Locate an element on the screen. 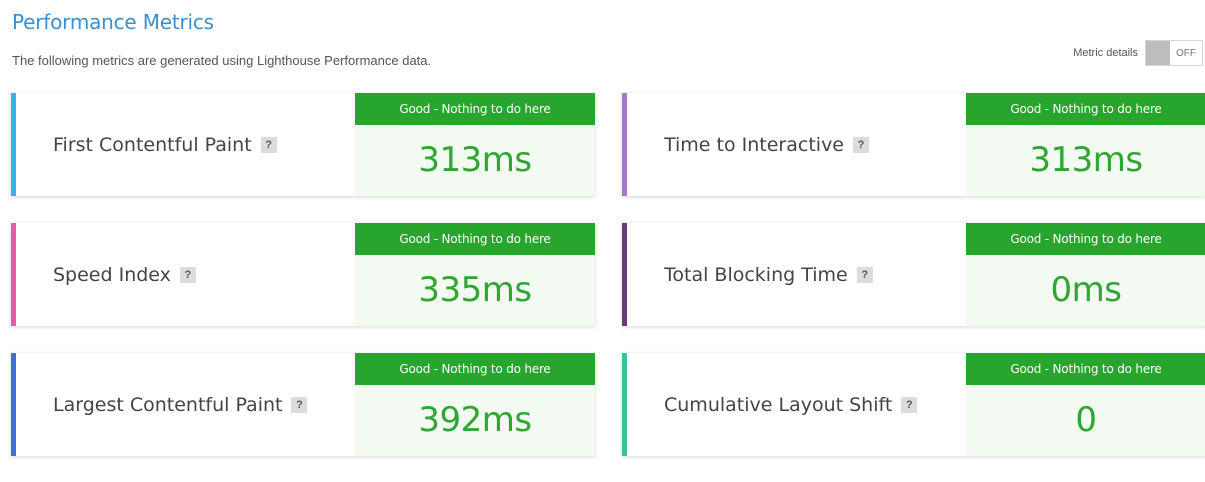 Image resolution: width=1205 pixels, height=482 pixels. metric-details-control: Metric details OFF is located at coordinates (1138, 53).